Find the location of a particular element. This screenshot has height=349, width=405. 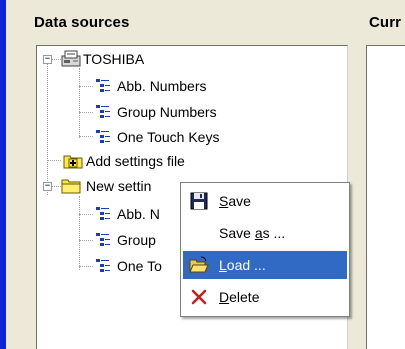

tree-node-new-settings: New settin is located at coordinates (107, 186).